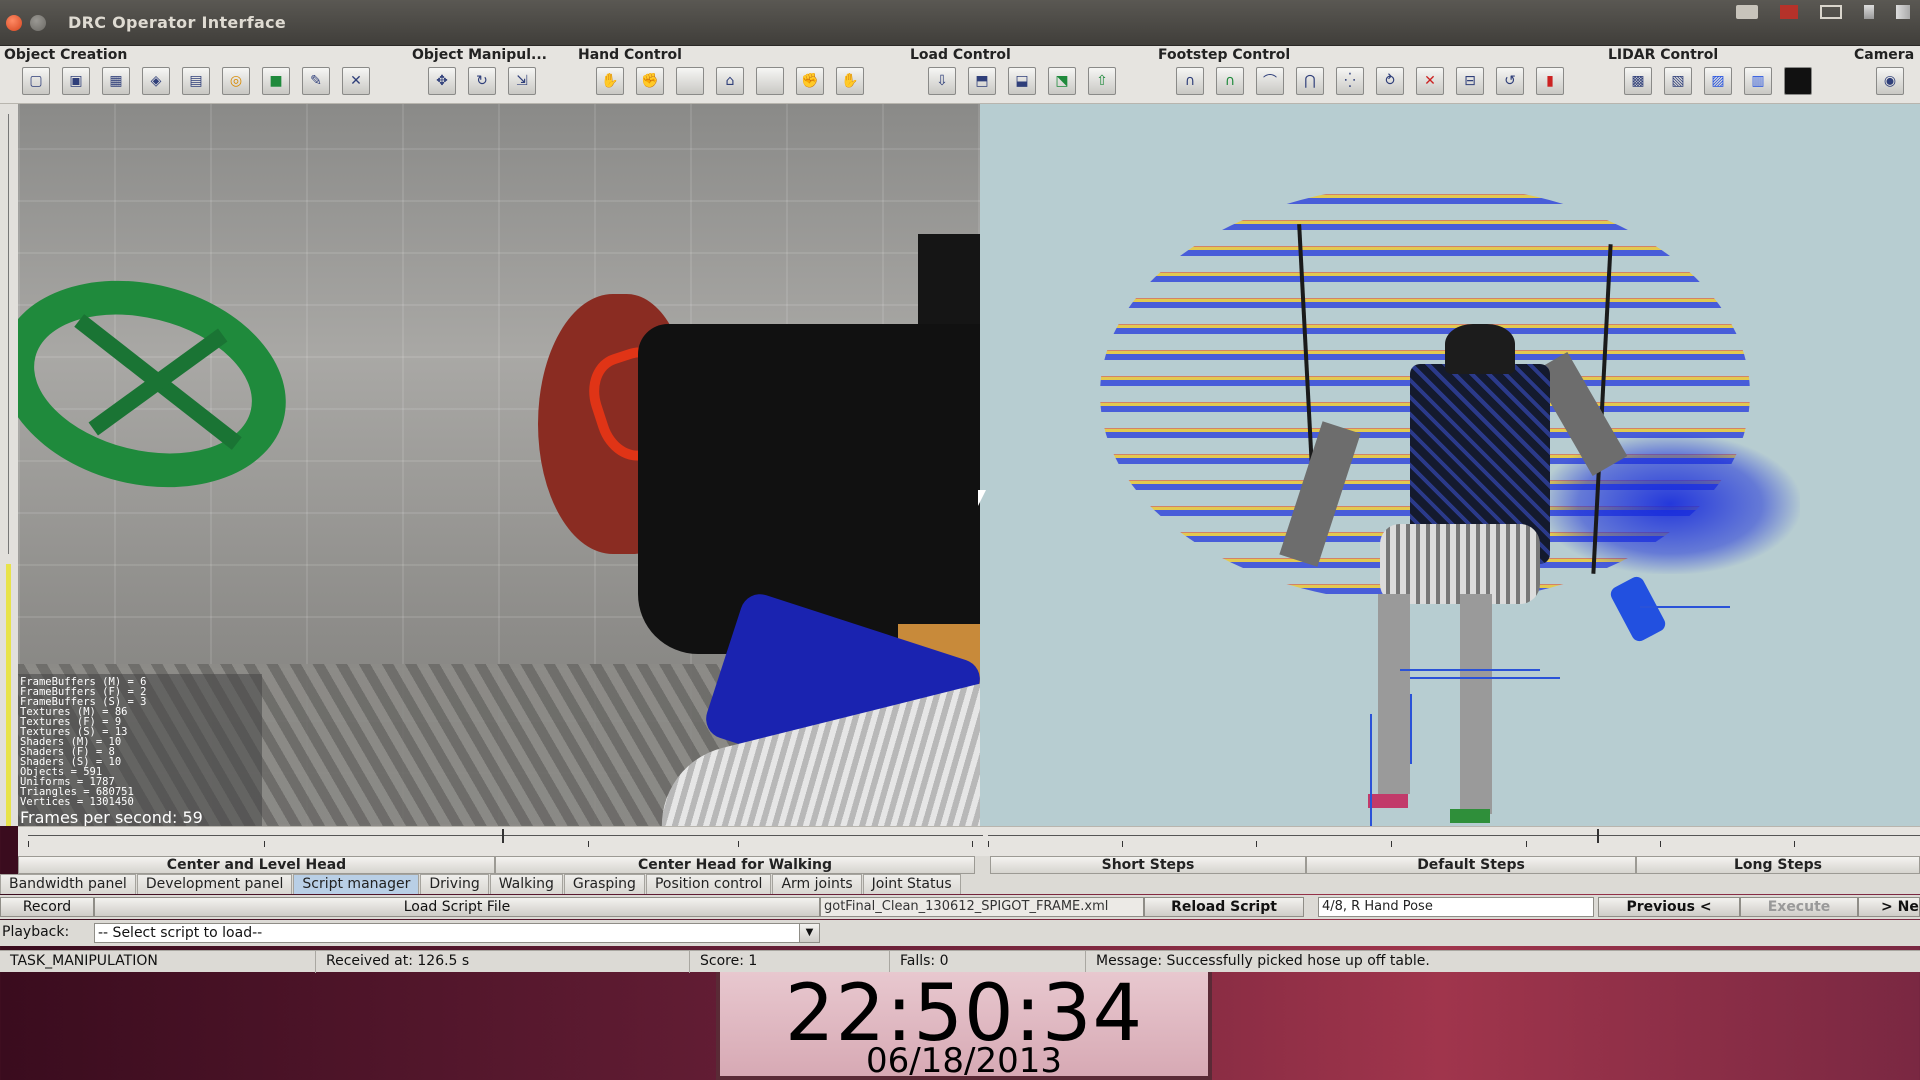  Describe the element at coordinates (158, 962) in the screenshot. I see `task-name: TASK_MANIPULATION` at that location.